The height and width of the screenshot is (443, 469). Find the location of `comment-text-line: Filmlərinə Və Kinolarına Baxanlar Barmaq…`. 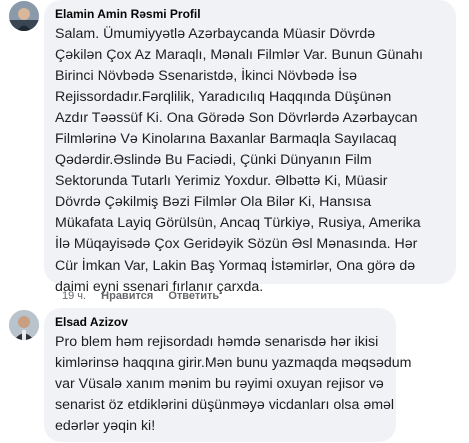

comment-text-line: Filmlərinə Və Kinolarına Baxanlar Barmaq… is located at coordinates (226, 139).